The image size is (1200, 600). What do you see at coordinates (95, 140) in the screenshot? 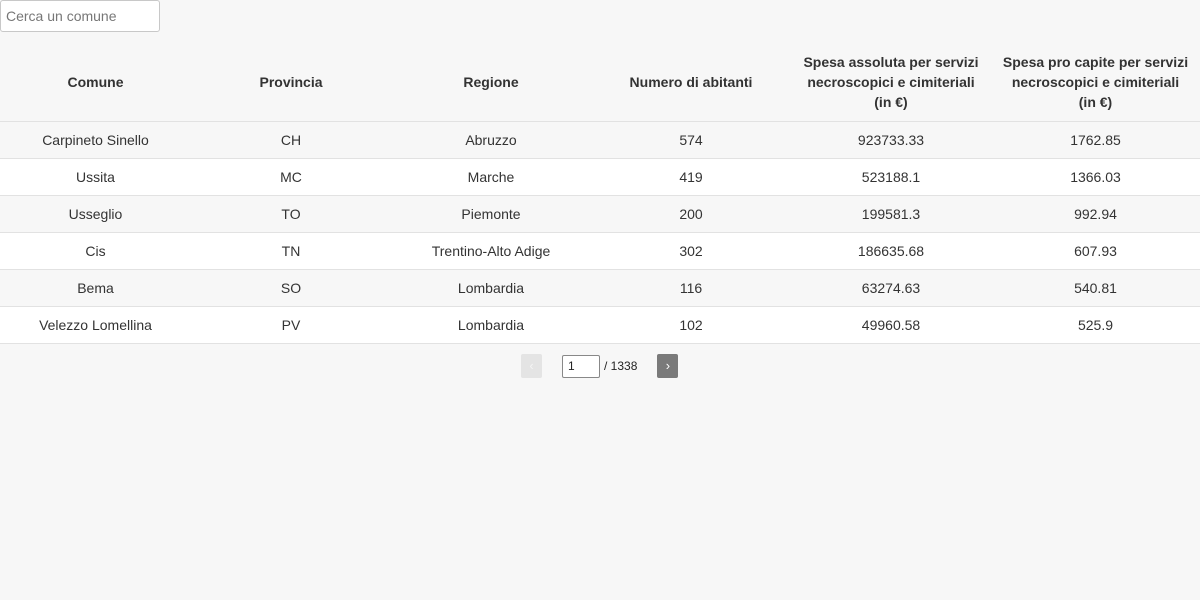
I see `cell-comune: Carpineto Sinello` at bounding box center [95, 140].